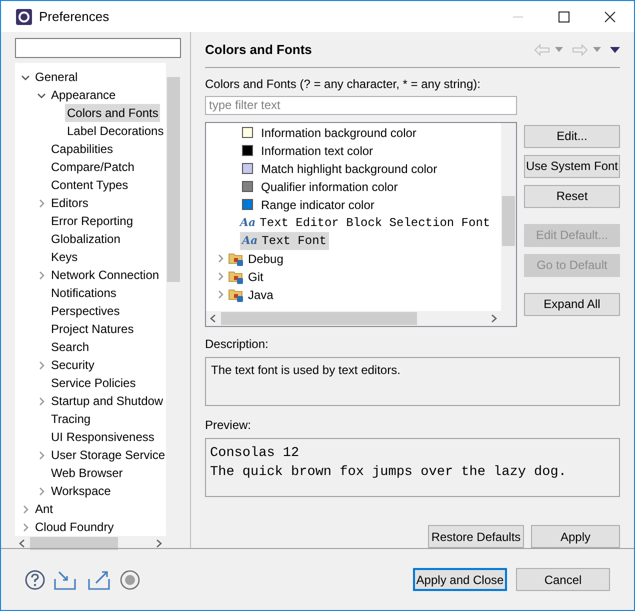  I want to click on tree-item: Network Connection, so click(105, 275).